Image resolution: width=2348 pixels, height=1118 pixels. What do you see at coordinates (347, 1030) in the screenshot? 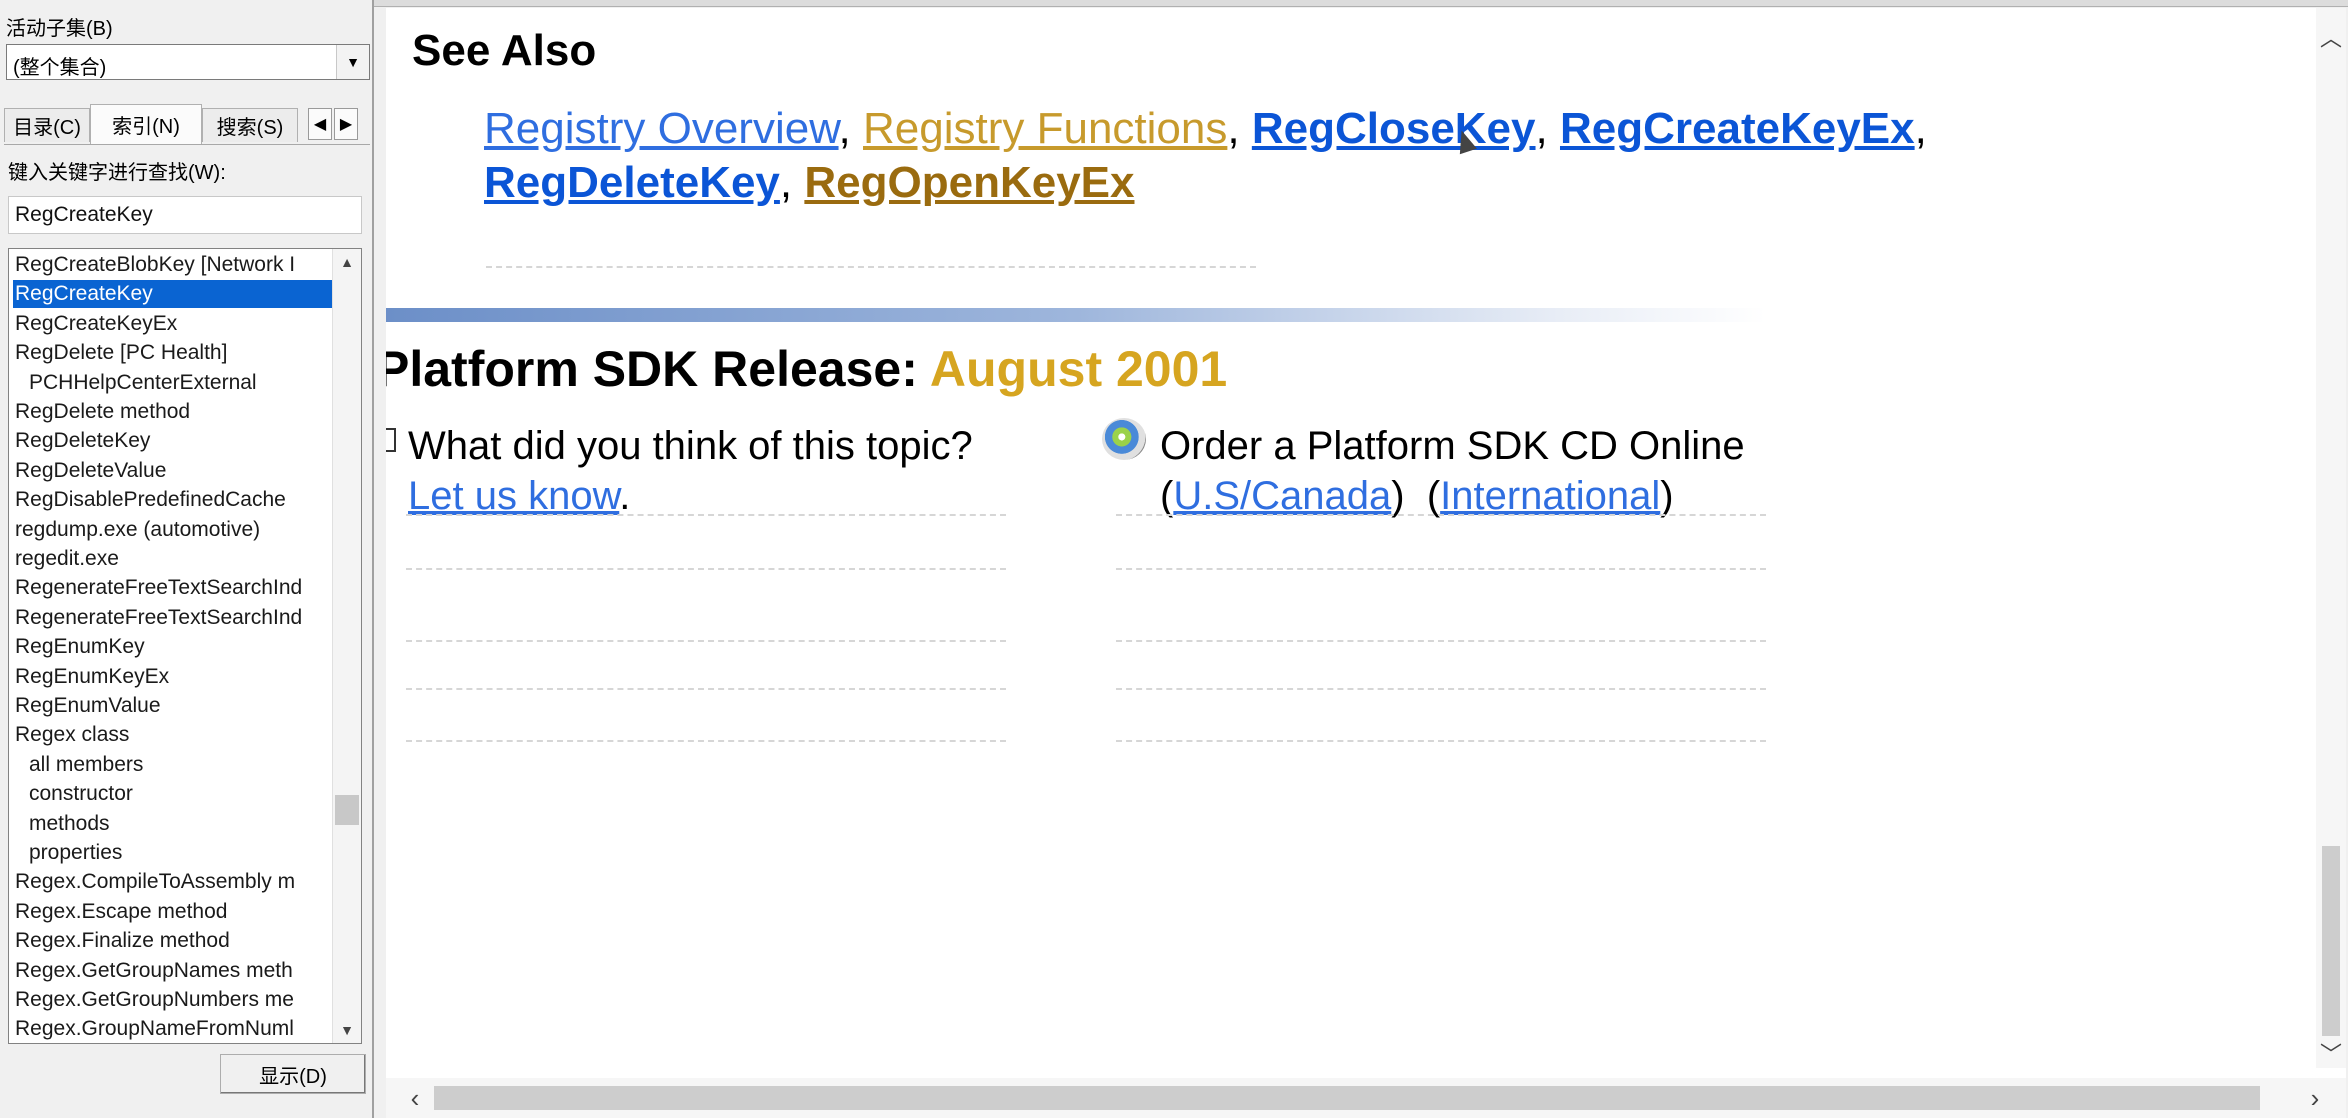
I see `scroll-down-icon: ▼` at bounding box center [347, 1030].